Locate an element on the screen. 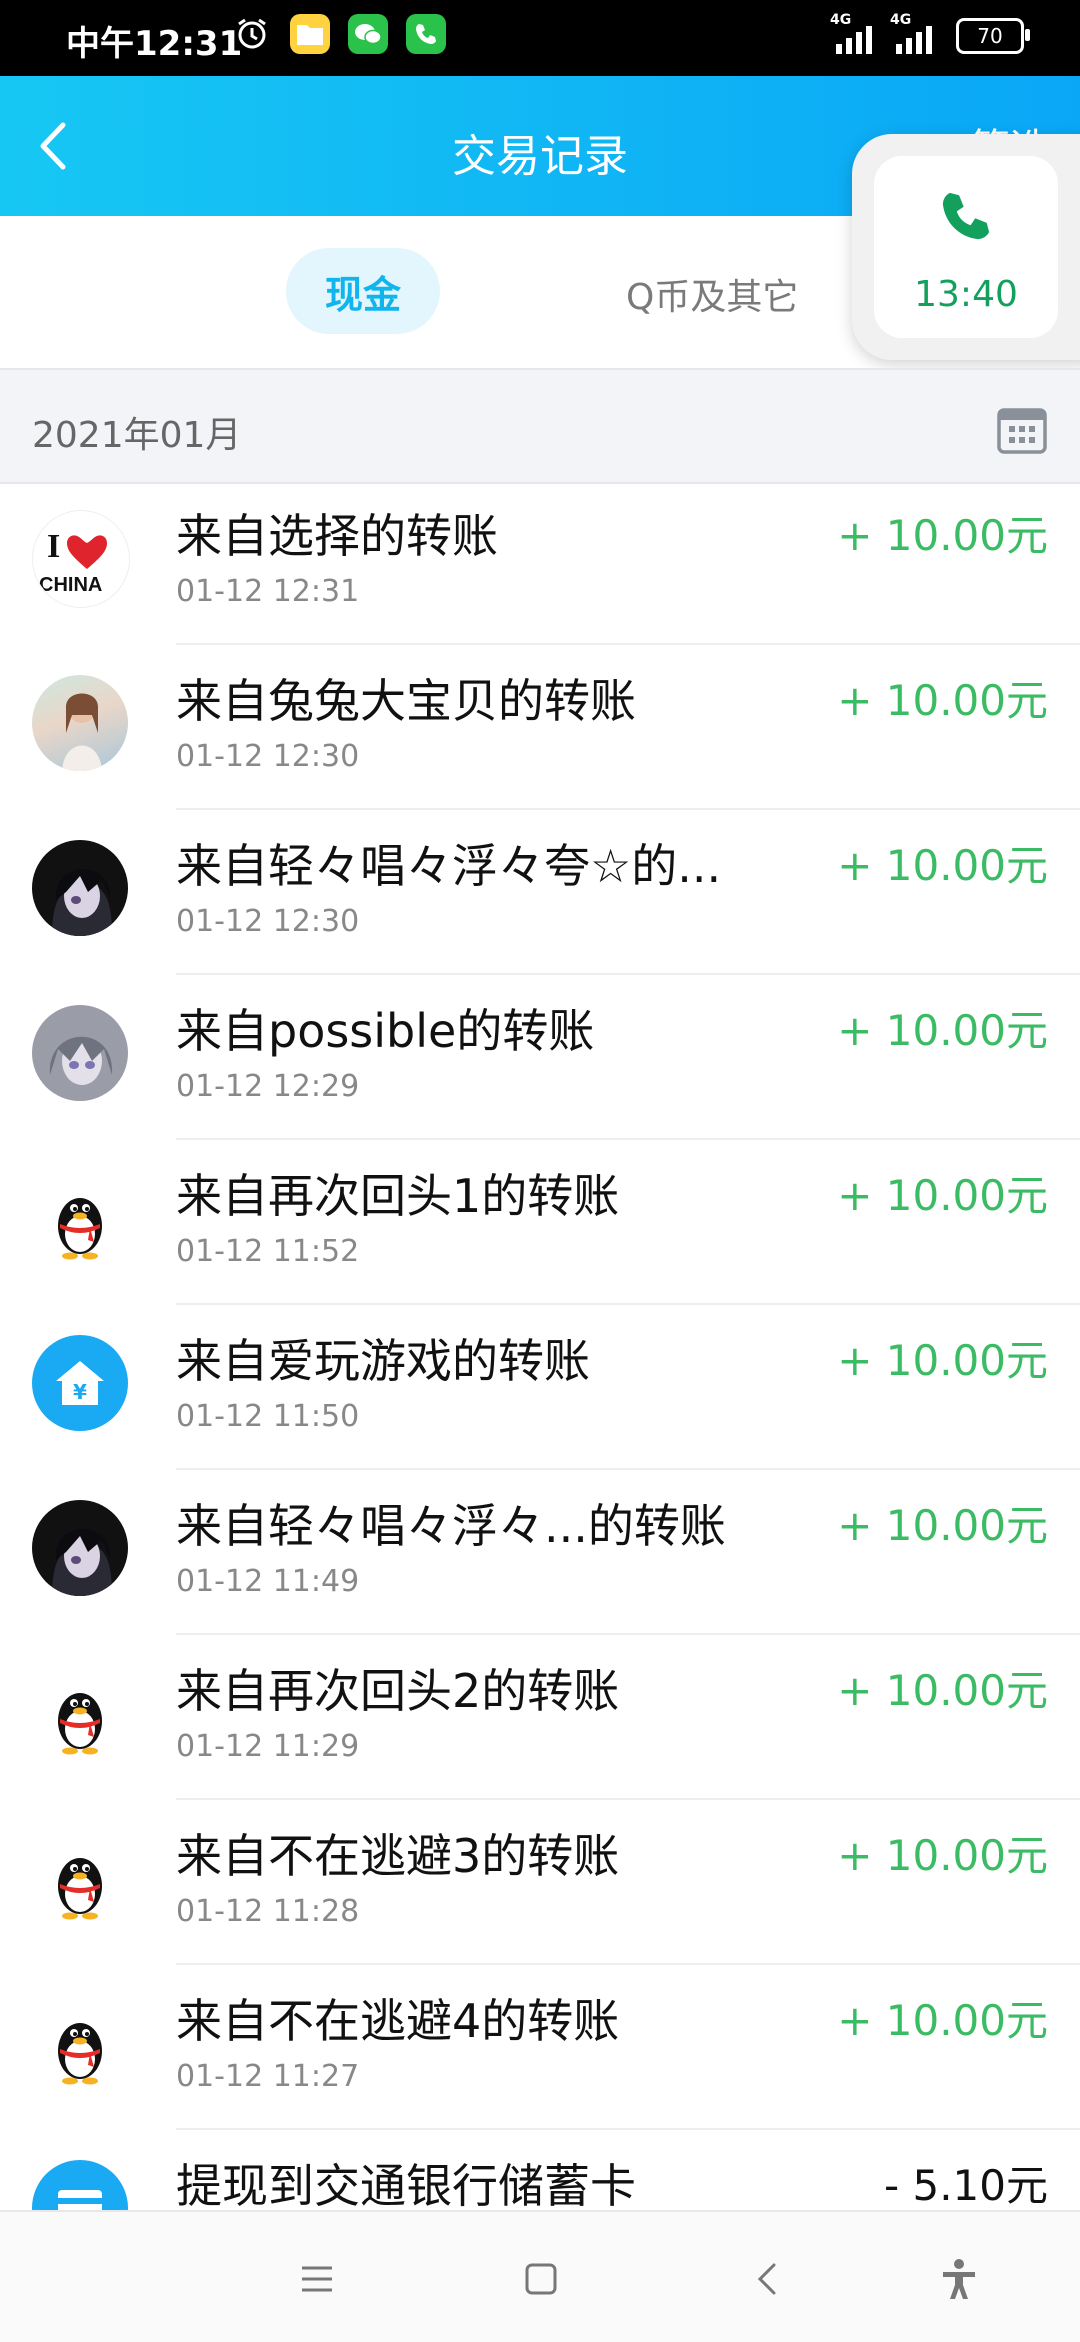 The width and height of the screenshot is (1080, 2342). month-header: 2021年01月 is located at coordinates (540, 426).